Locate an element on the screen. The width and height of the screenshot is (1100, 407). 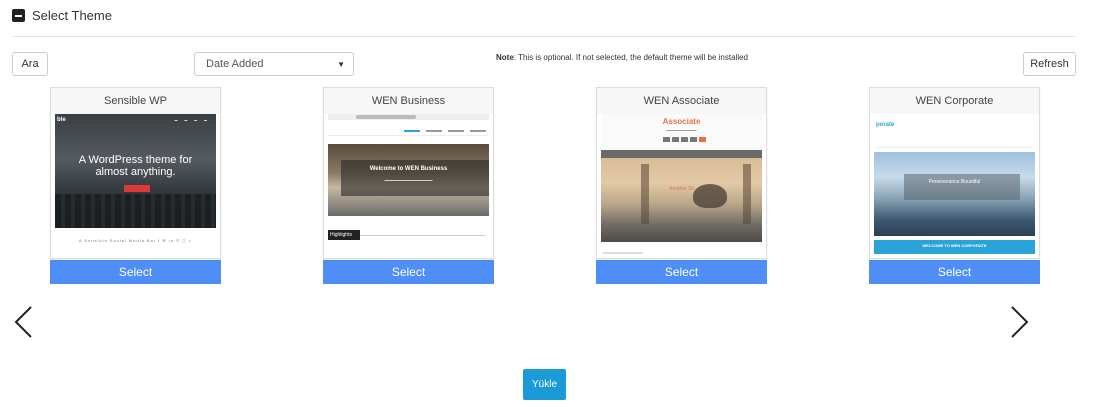
caret-down-icon: ▼ is located at coordinates (341, 64).